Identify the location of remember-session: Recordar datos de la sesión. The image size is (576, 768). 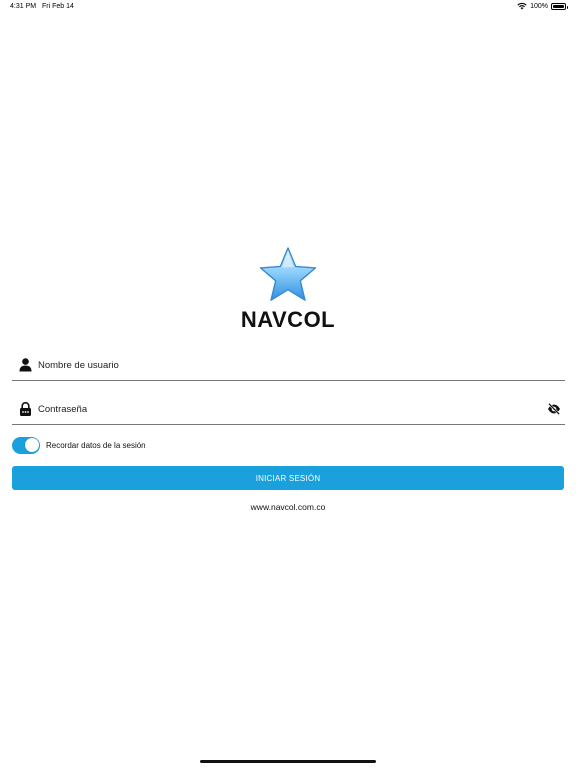
(79, 445).